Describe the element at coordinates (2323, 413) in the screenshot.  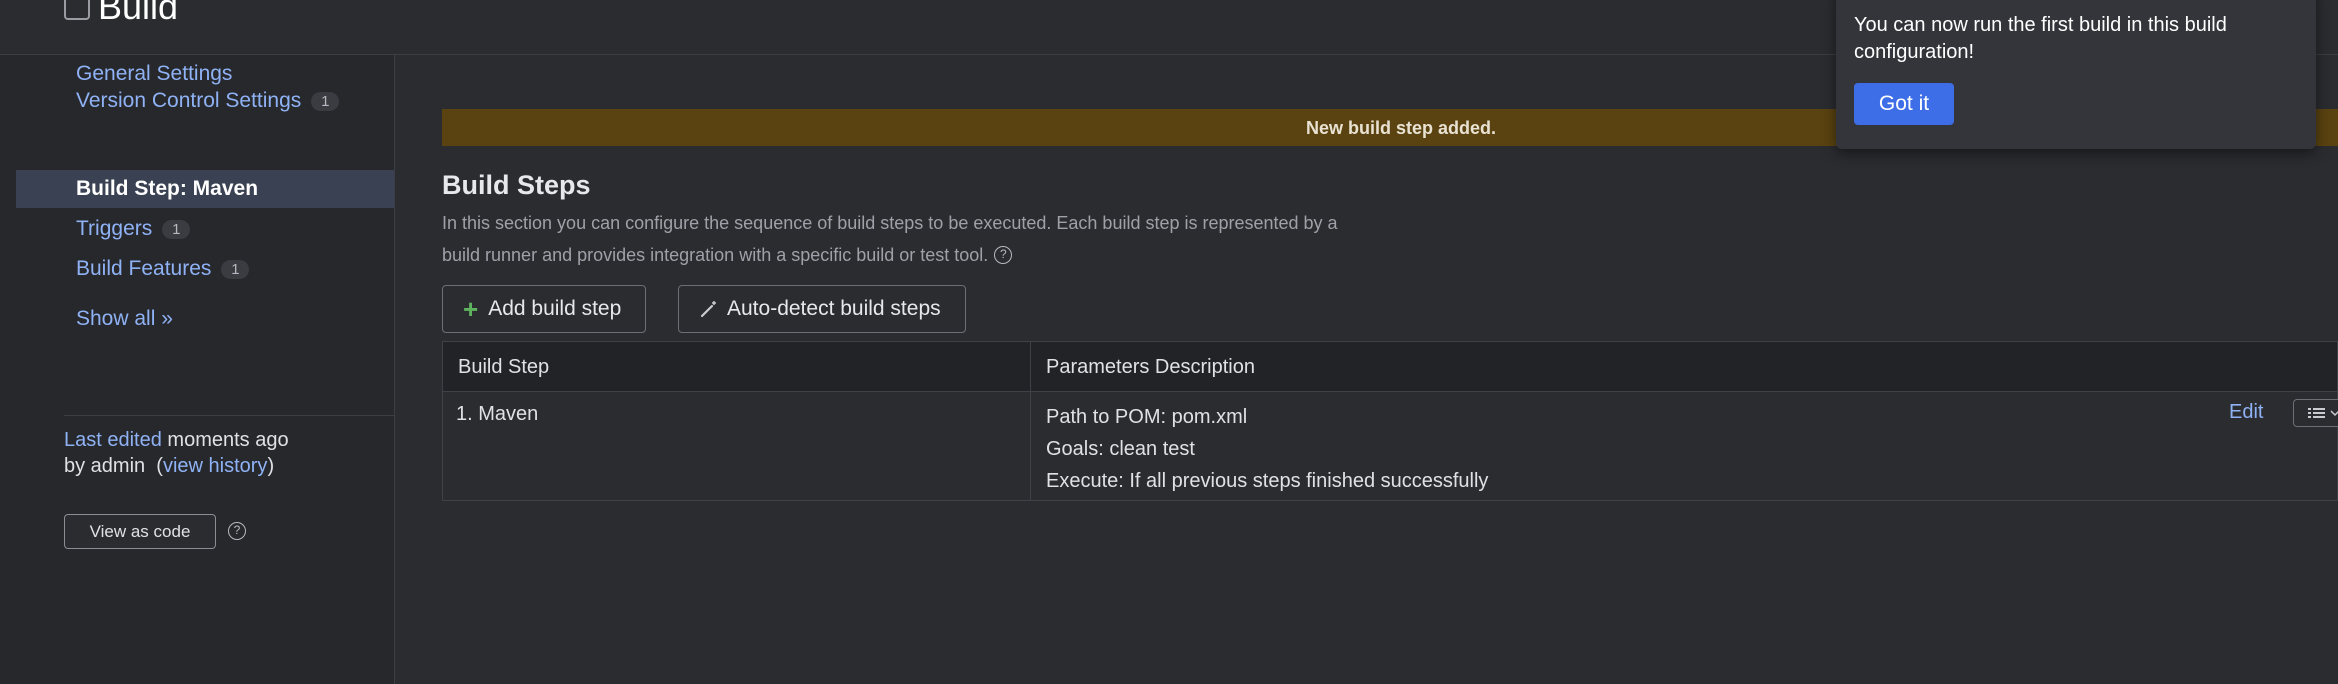
I see `list-menu-icon` at that location.